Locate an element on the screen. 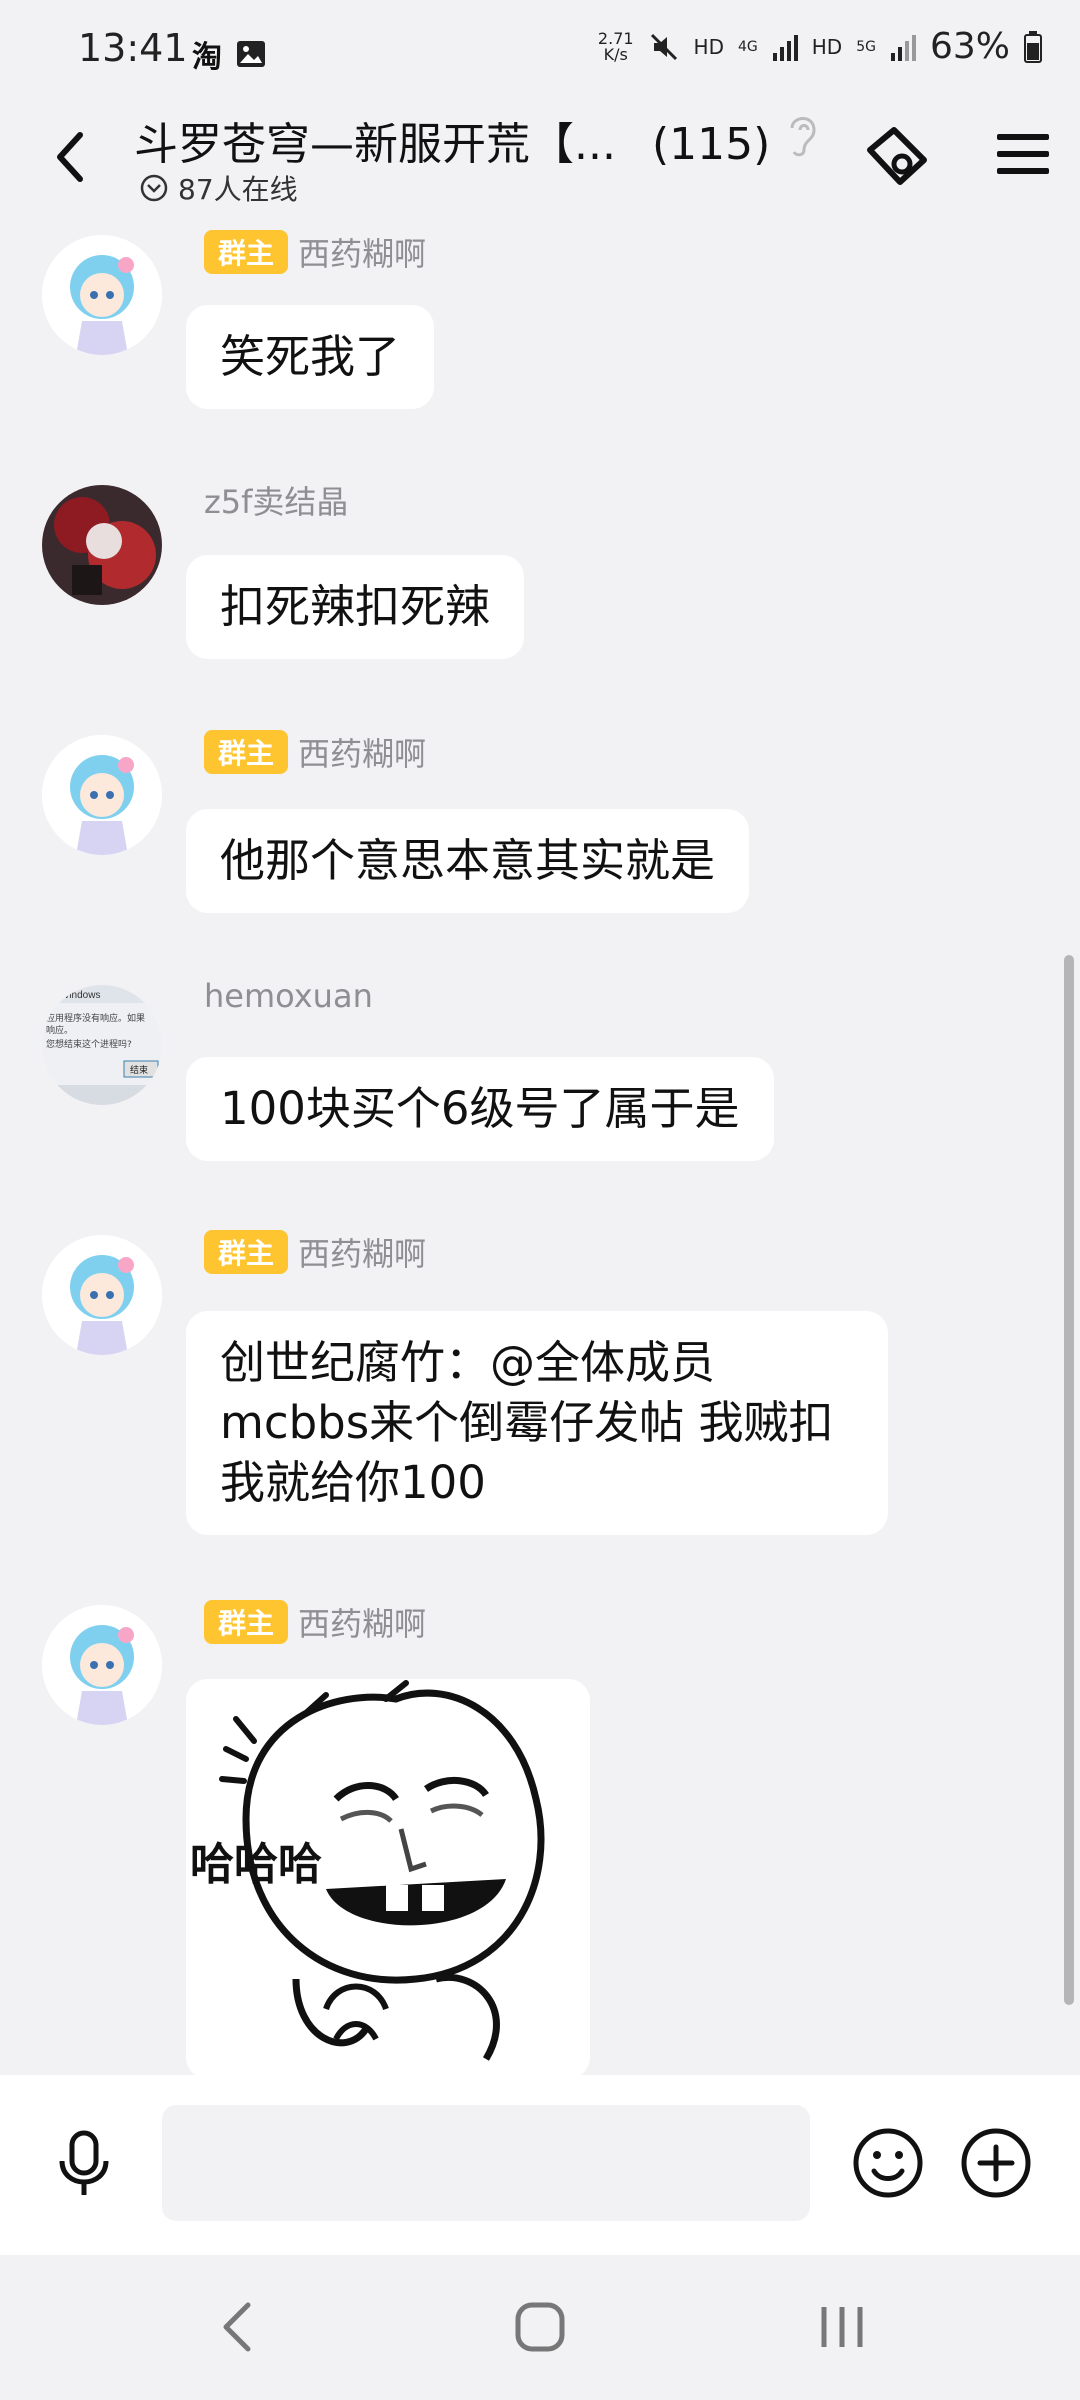  dark-character-avatar-icon is located at coordinates (102, 545).